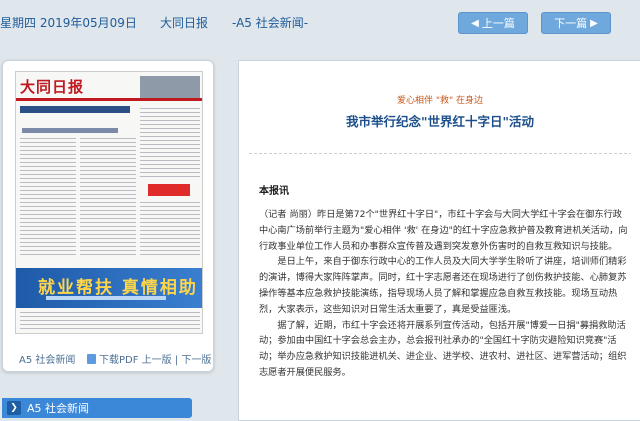  What do you see at coordinates (571, 23) in the screenshot?
I see `next-article-label: 下一篇` at bounding box center [571, 23].